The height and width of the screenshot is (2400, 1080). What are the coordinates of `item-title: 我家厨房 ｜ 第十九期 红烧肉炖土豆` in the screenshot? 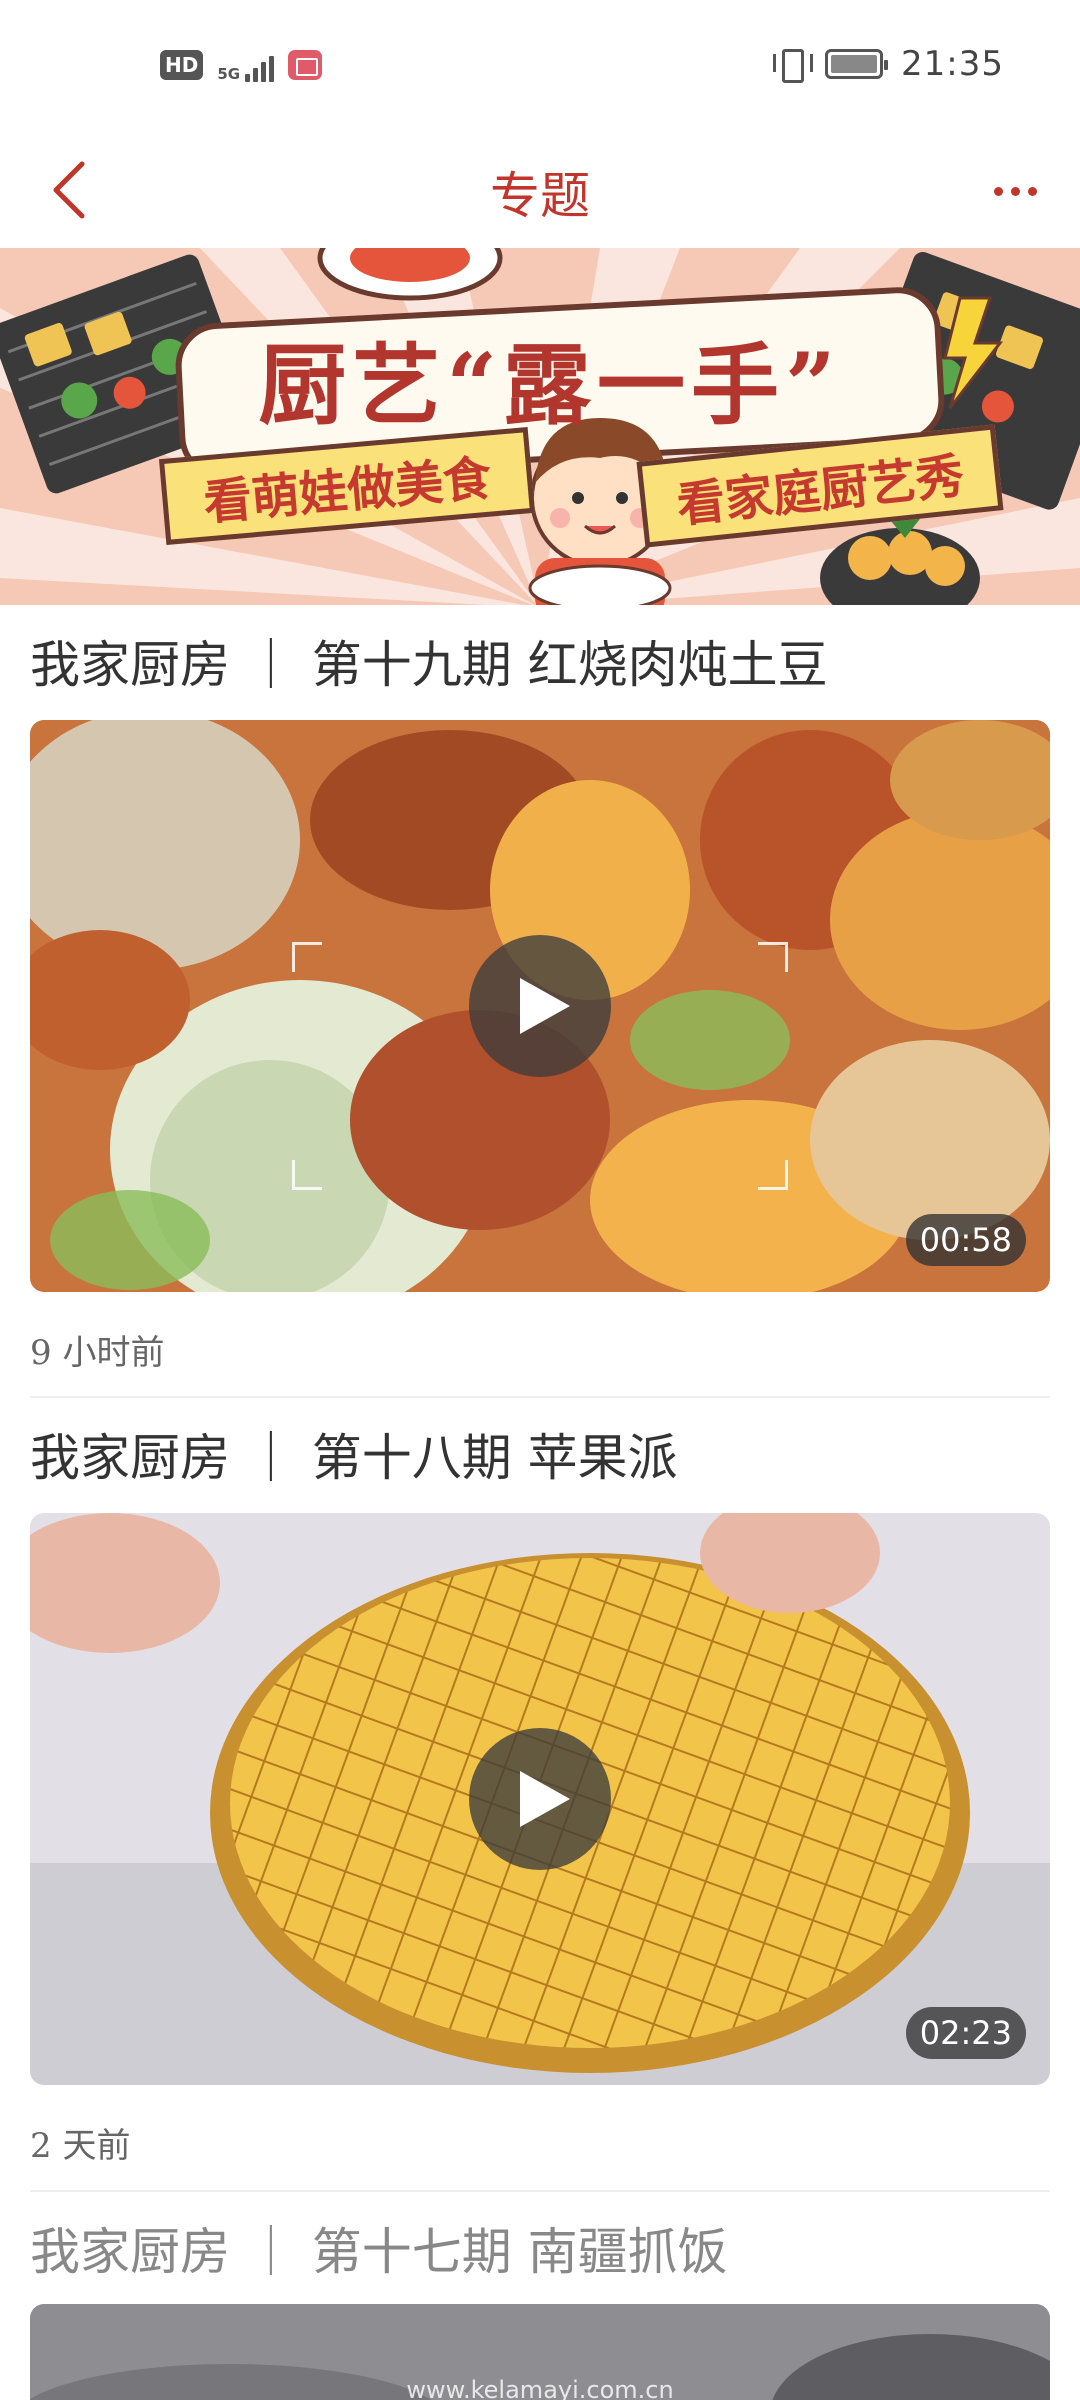 It's located at (429, 661).